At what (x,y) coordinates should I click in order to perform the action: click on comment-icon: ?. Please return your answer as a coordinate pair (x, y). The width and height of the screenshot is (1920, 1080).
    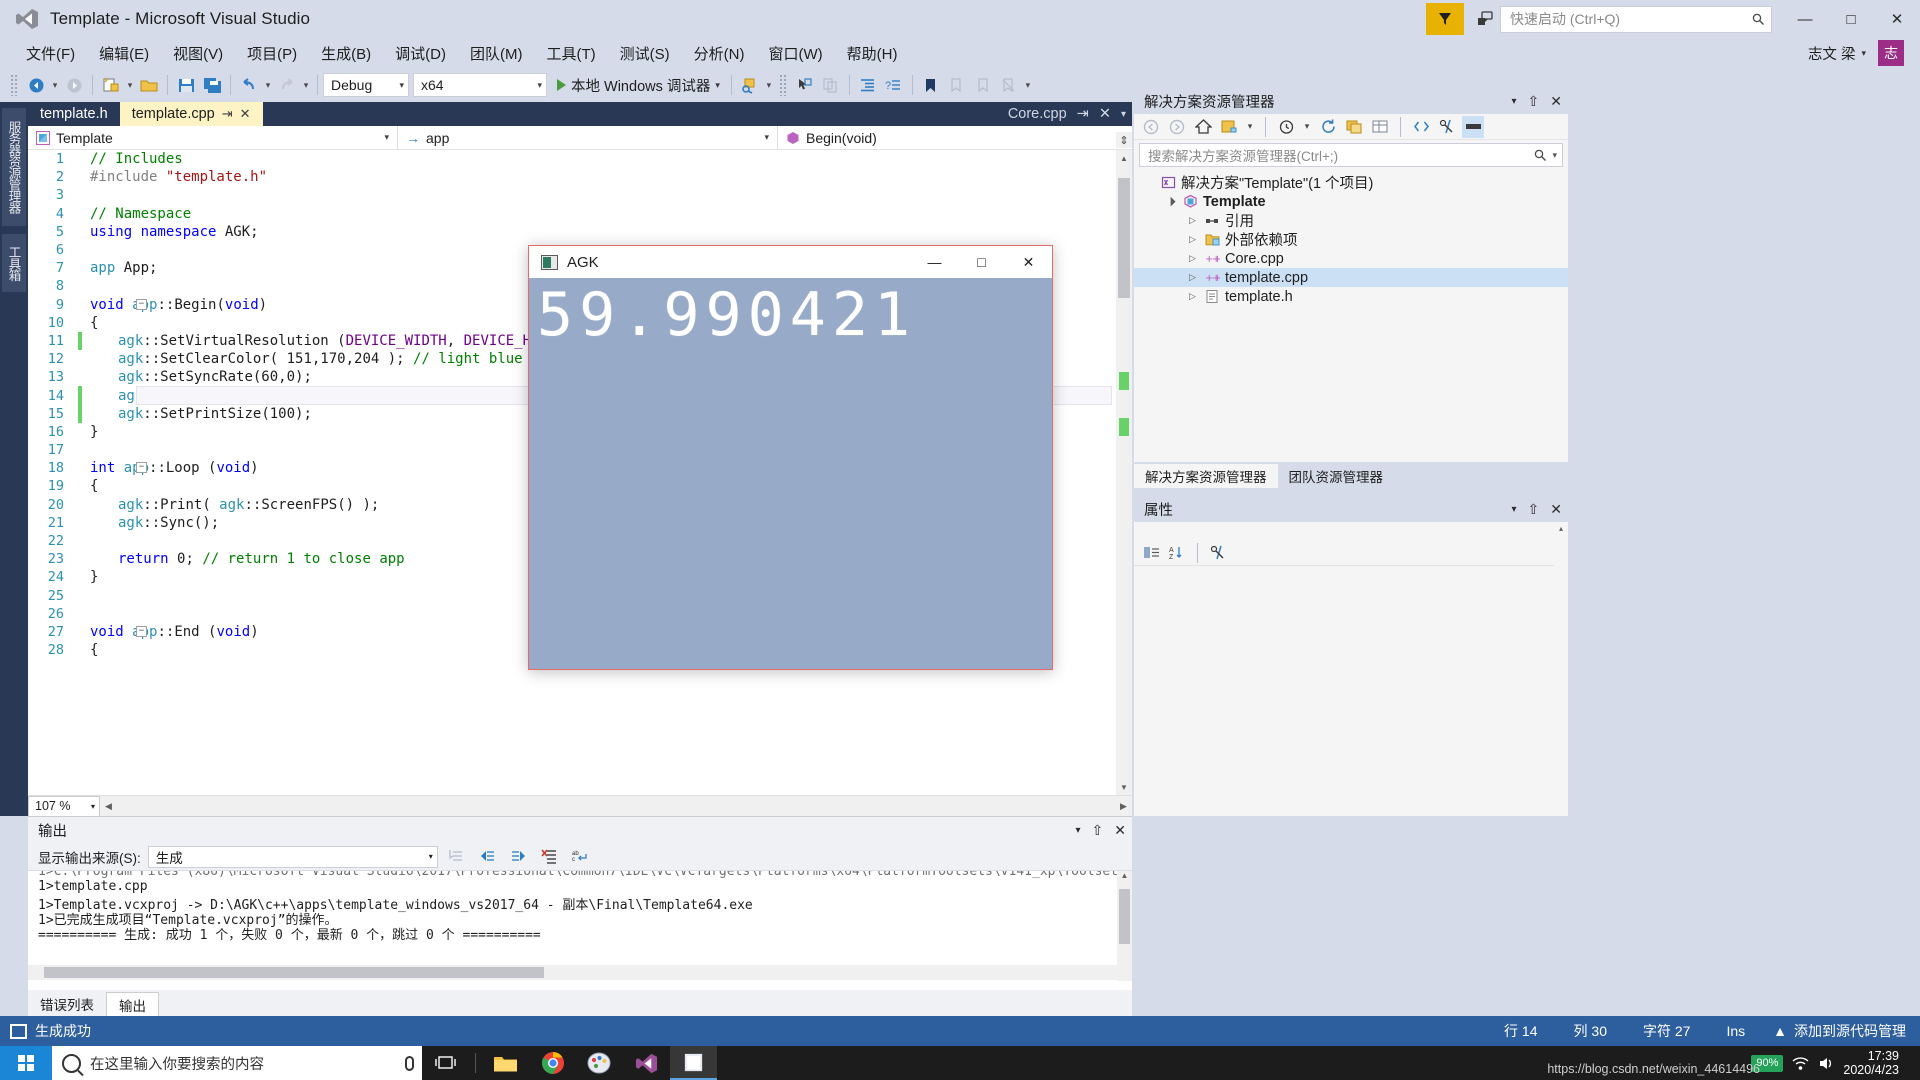
    Looking at the image, I should click on (894, 85).